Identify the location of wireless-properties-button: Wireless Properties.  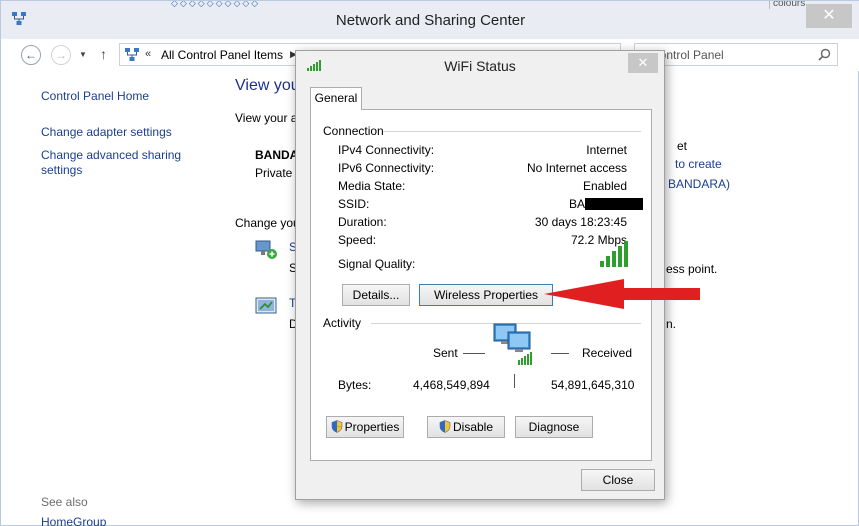
(486, 295).